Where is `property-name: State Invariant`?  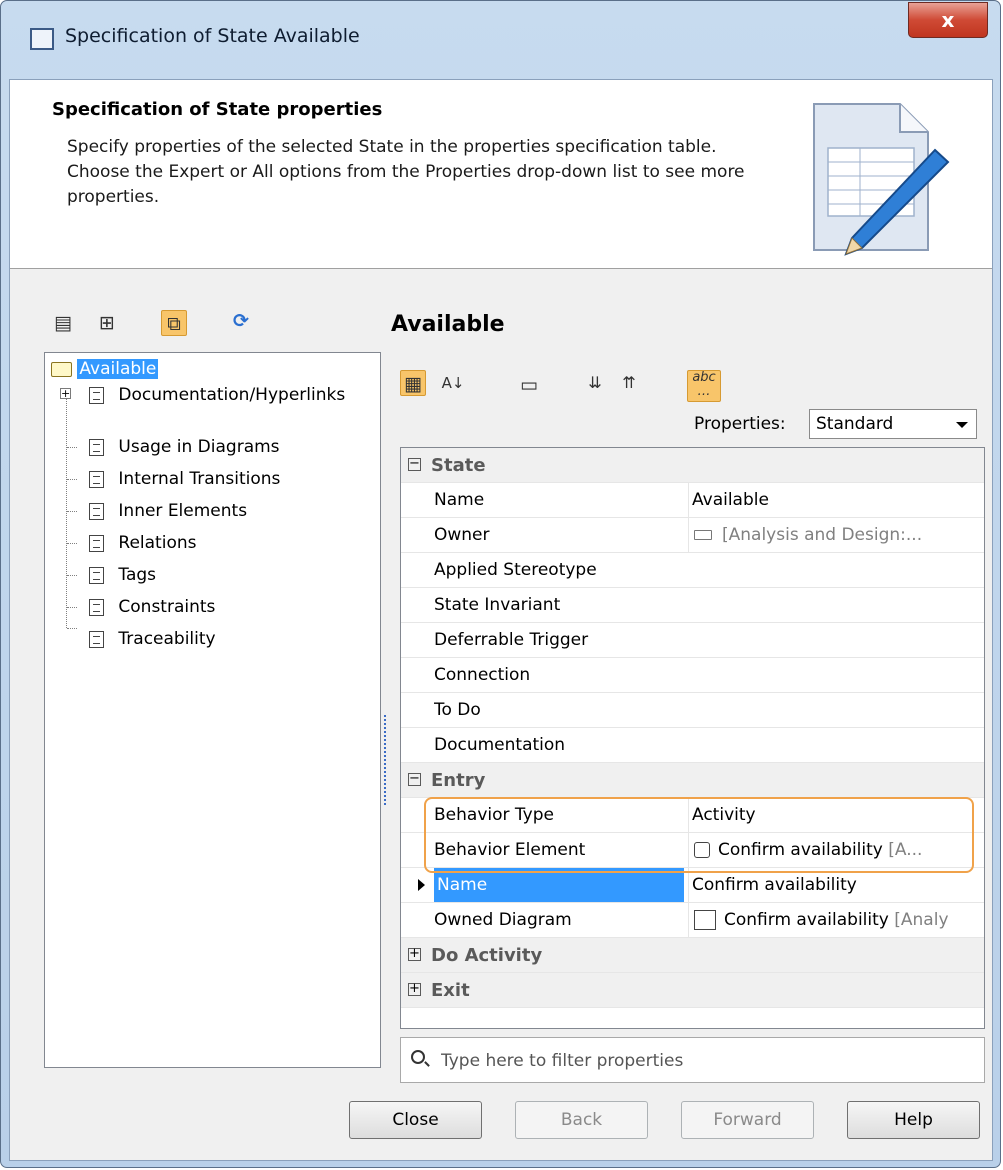
property-name: State Invariant is located at coordinates (497, 605).